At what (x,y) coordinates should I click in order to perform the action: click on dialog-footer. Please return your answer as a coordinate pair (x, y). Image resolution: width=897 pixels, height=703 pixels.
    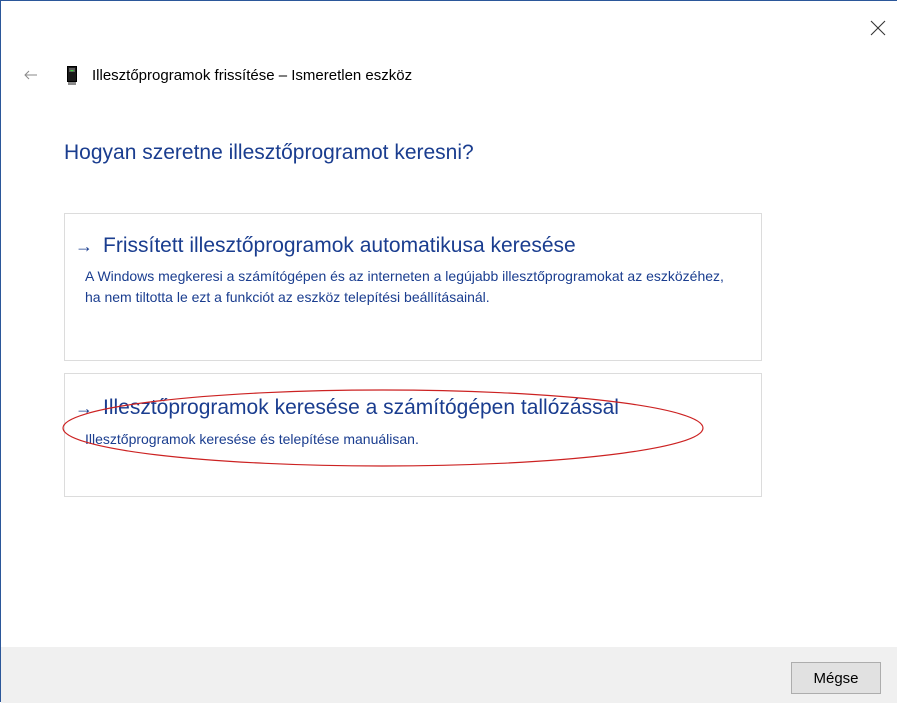
    Looking at the image, I should click on (449, 675).